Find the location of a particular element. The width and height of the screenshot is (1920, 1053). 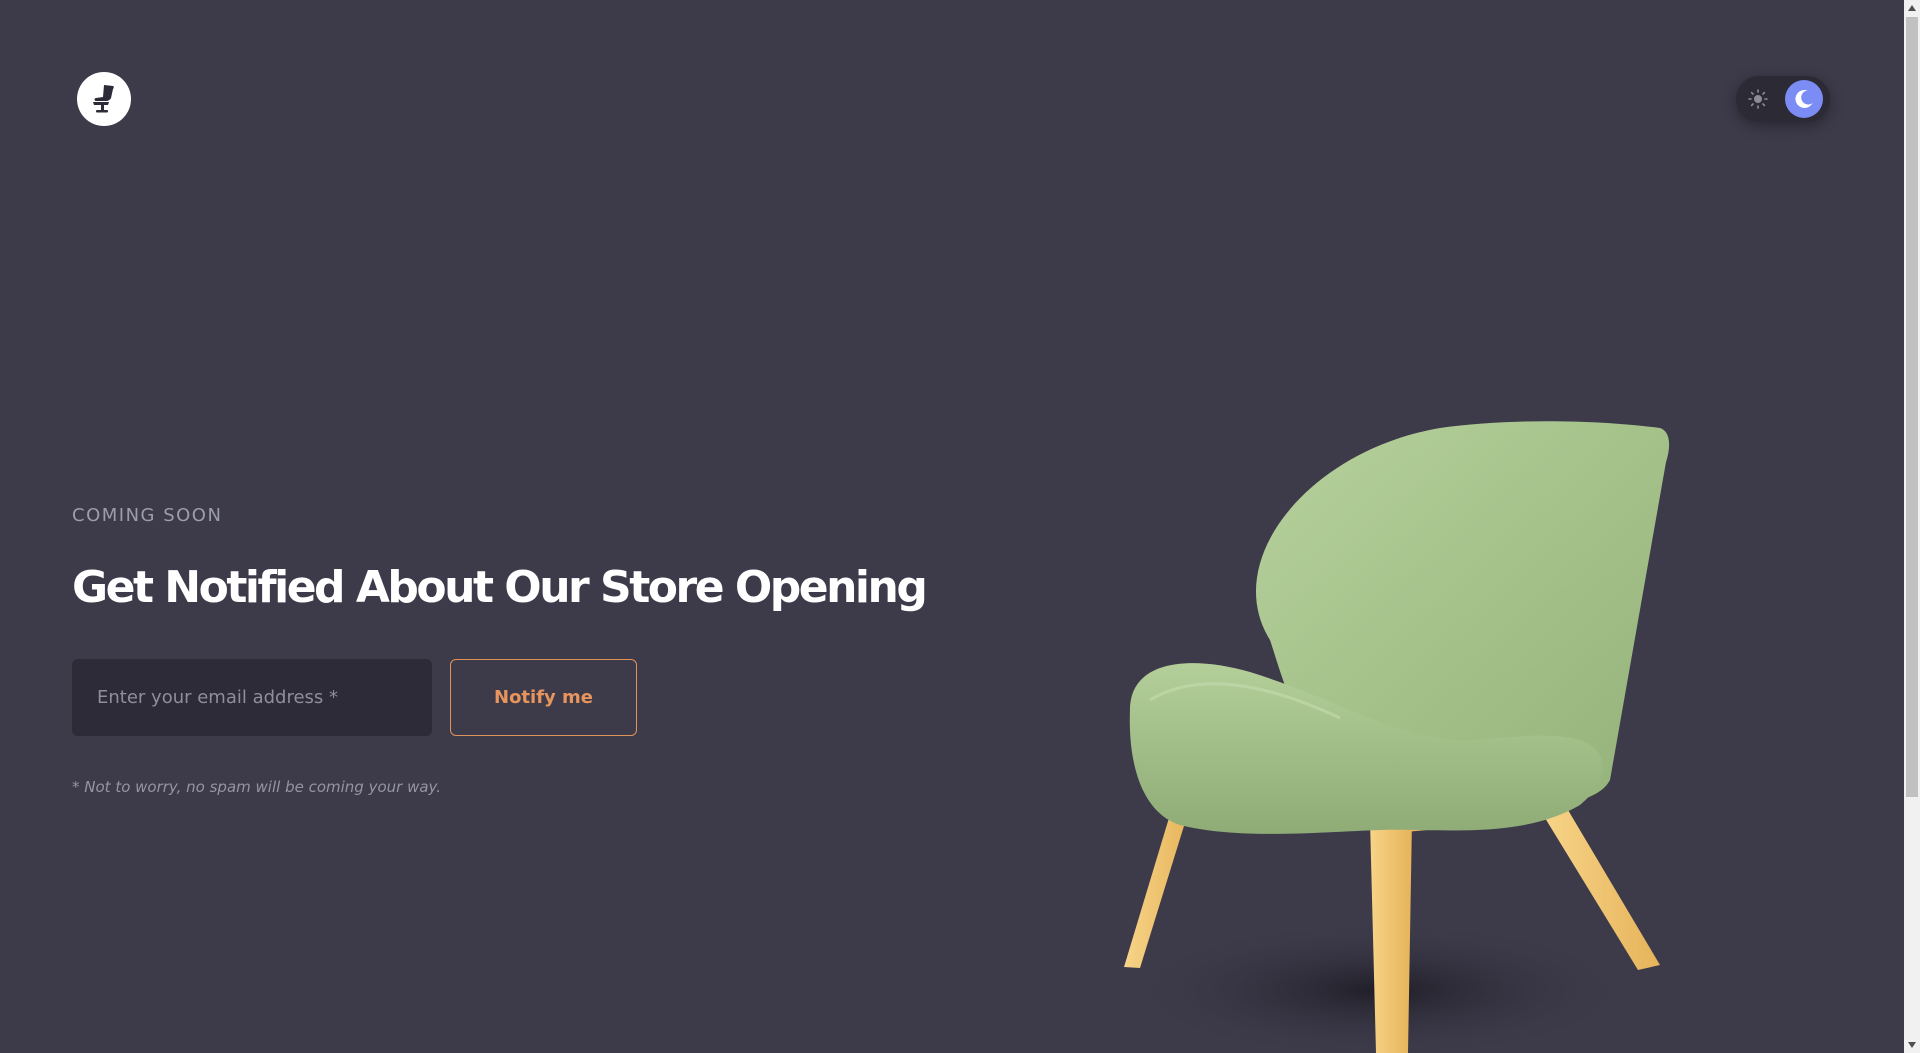

scroll-down-icon is located at coordinates (1912, 1045).